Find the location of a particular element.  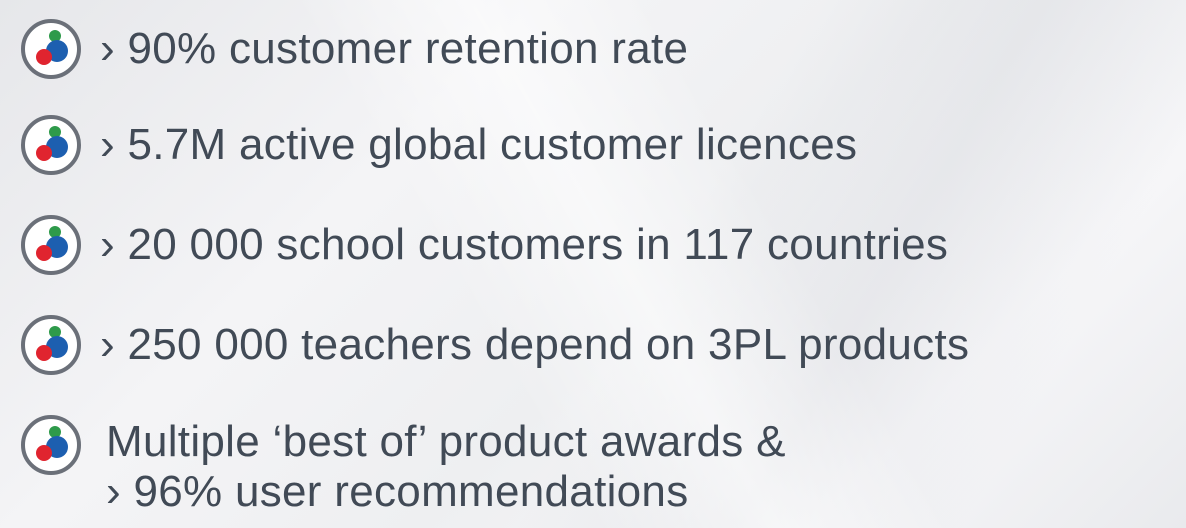

stat-text: › 90% customer retention rate is located at coordinates (394, 48).